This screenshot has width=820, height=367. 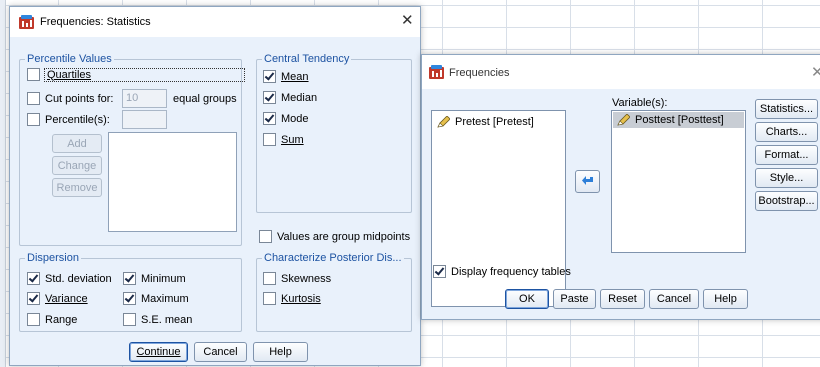 I want to click on sheet-row-header-strip, so click(x=3, y=183).